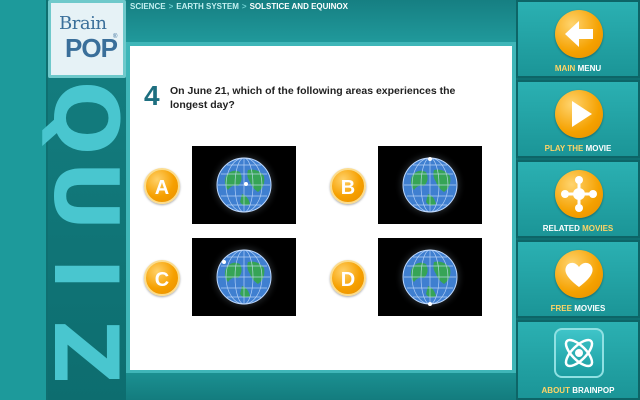 This screenshot has width=640, height=400. What do you see at coordinates (83, 23) in the screenshot?
I see `logo-brain-text: Brain` at bounding box center [83, 23].